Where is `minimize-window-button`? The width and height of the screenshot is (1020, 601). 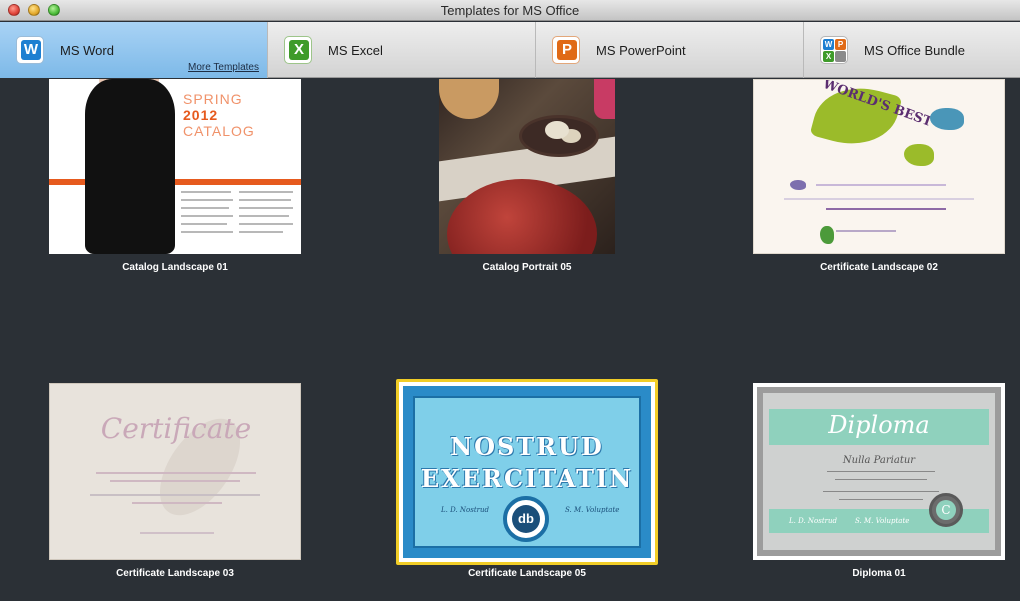 minimize-window-button is located at coordinates (34, 10).